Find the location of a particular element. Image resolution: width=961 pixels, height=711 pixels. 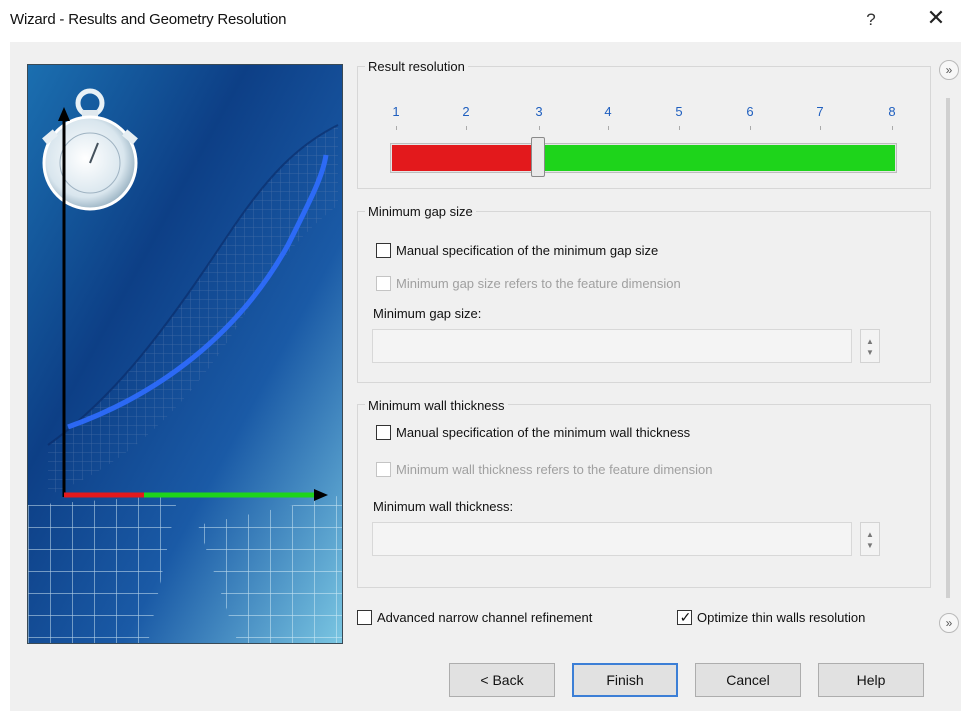

minimum-wall-field-label: Minimum wall thickness: is located at coordinates (443, 506).